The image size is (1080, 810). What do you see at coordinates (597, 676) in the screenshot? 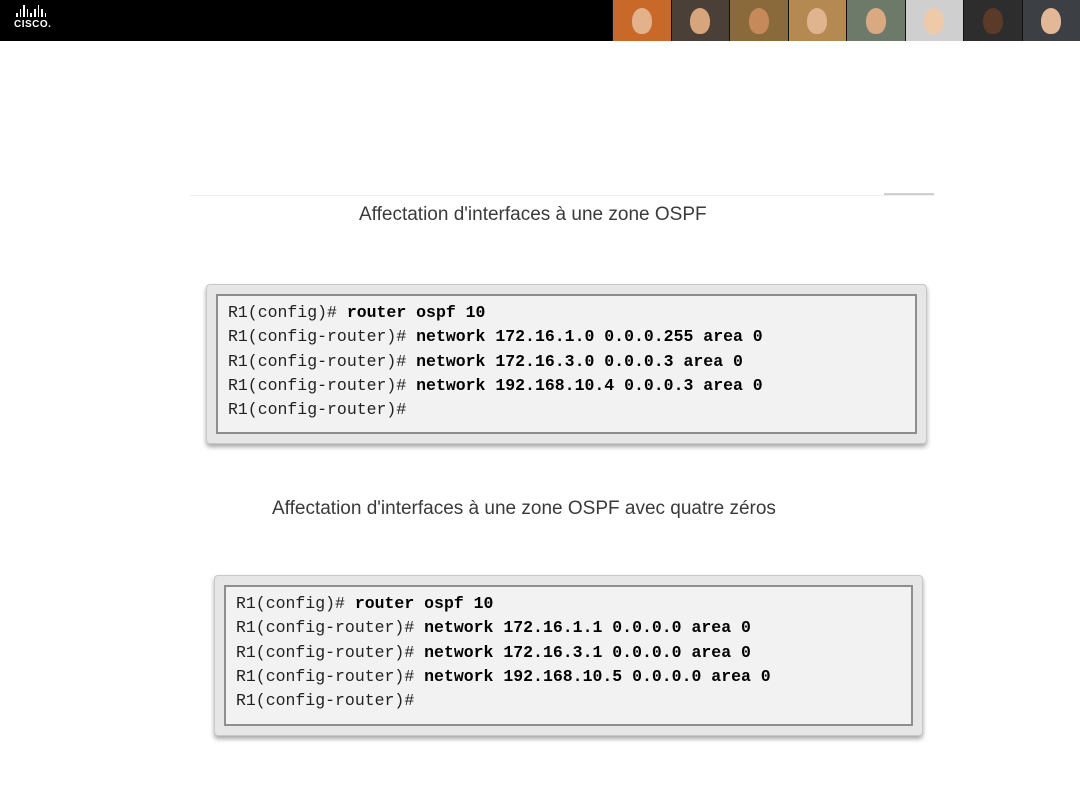
I see `cli-command: network 192.168.10.5 0.0.0.0 area 0` at bounding box center [597, 676].